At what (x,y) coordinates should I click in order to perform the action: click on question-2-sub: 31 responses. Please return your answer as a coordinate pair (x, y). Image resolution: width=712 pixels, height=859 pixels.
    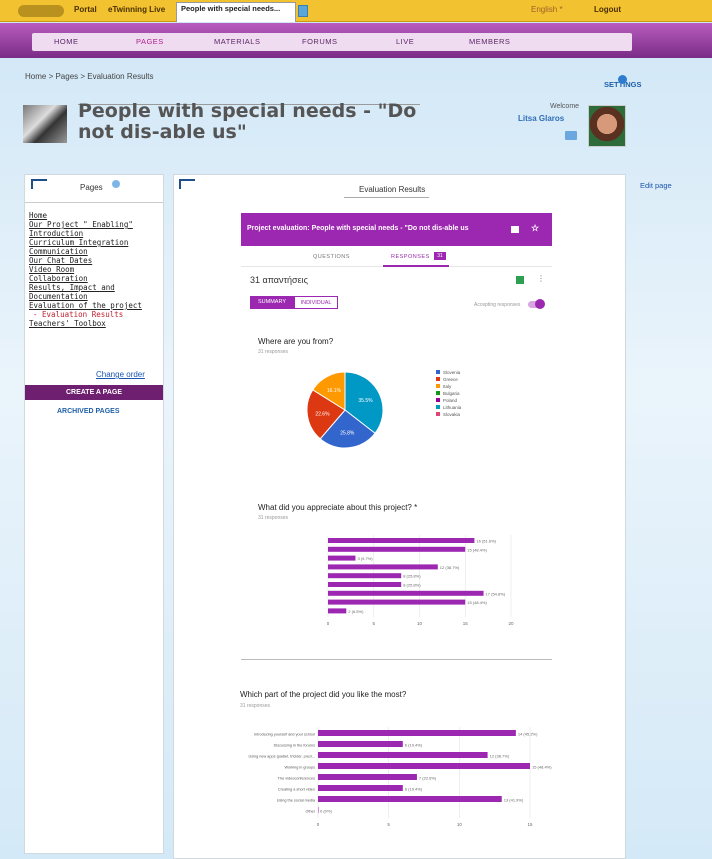
    Looking at the image, I should click on (273, 518).